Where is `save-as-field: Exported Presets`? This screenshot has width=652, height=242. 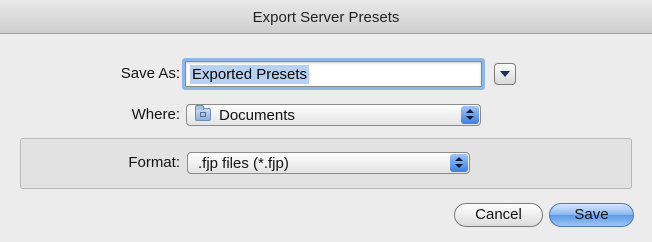 save-as-field: Exported Presets is located at coordinates (333, 74).